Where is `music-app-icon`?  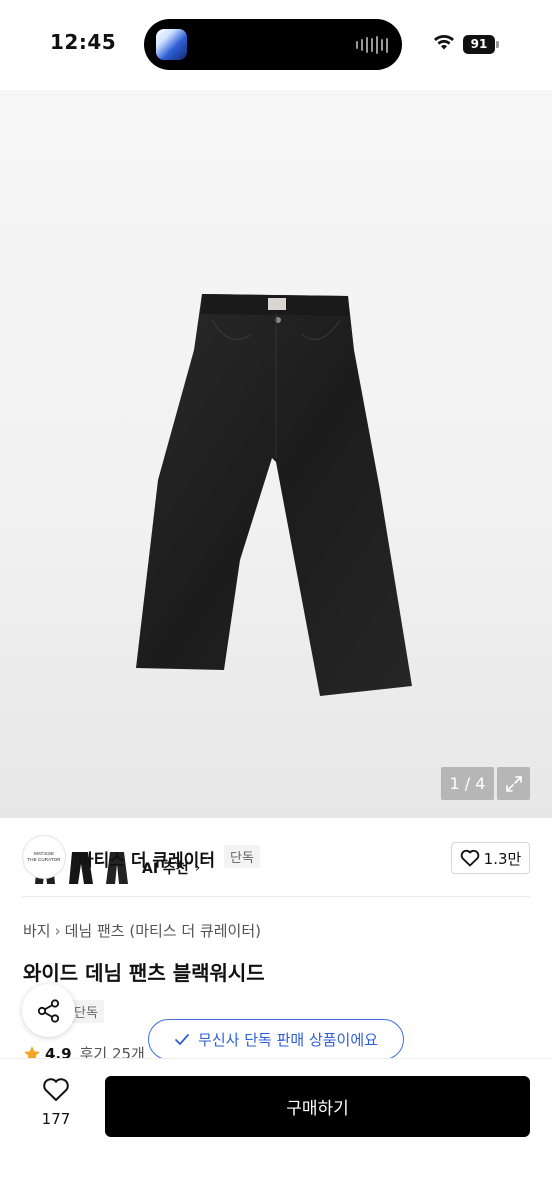
music-app-icon is located at coordinates (171, 44).